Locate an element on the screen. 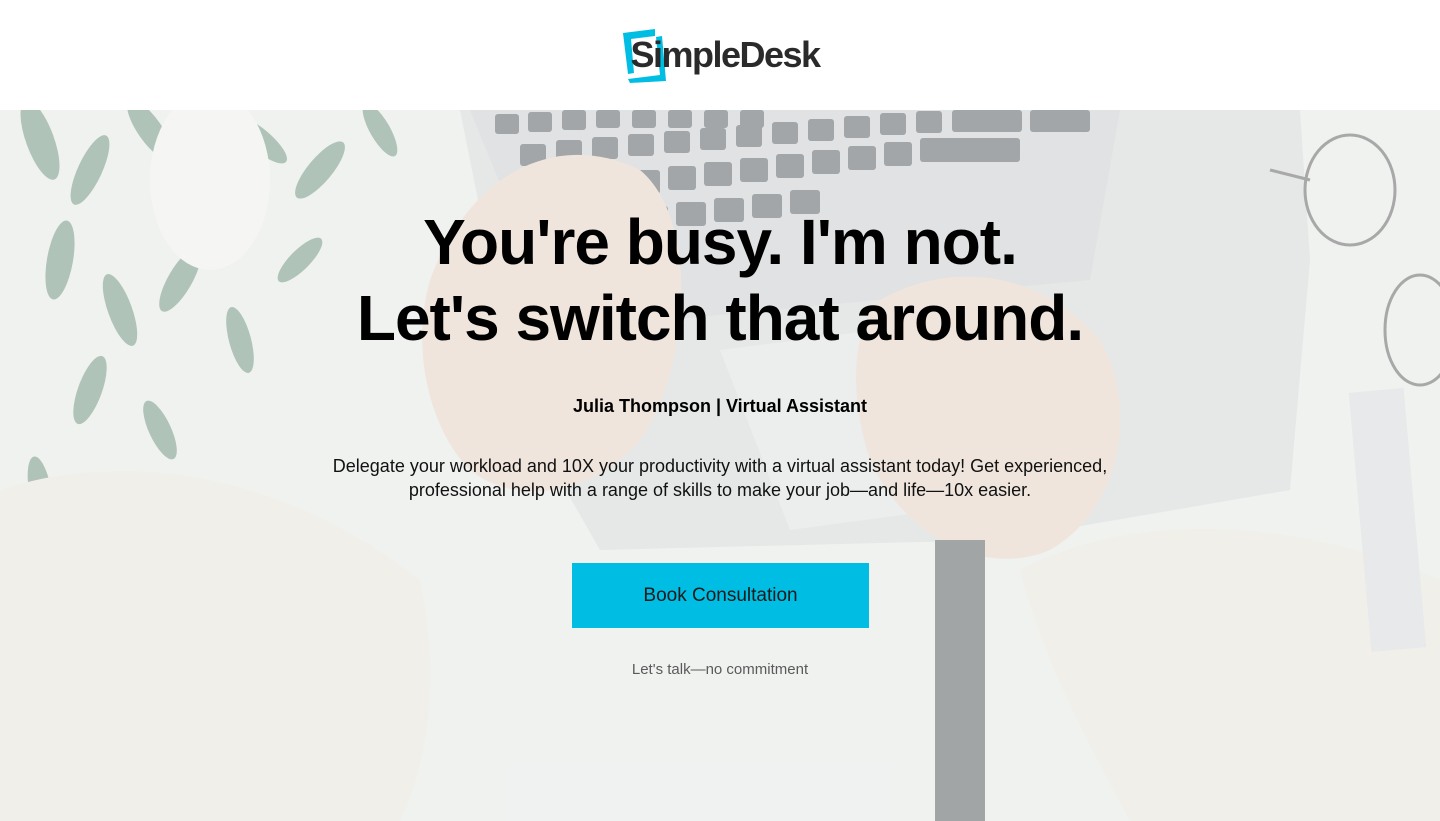  byline: Julia Thompson | Virtual Assistant is located at coordinates (720, 406).